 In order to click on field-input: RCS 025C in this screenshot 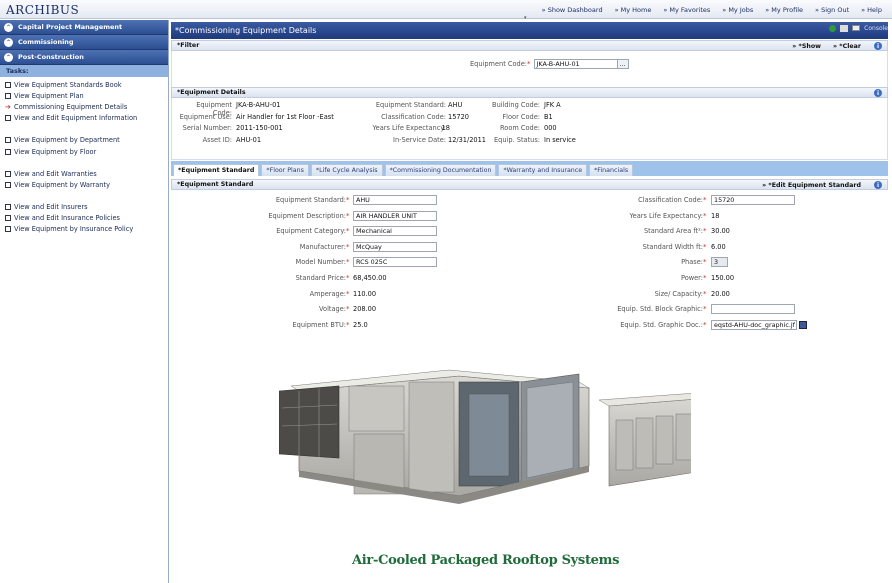, I will do `click(395, 262)`.